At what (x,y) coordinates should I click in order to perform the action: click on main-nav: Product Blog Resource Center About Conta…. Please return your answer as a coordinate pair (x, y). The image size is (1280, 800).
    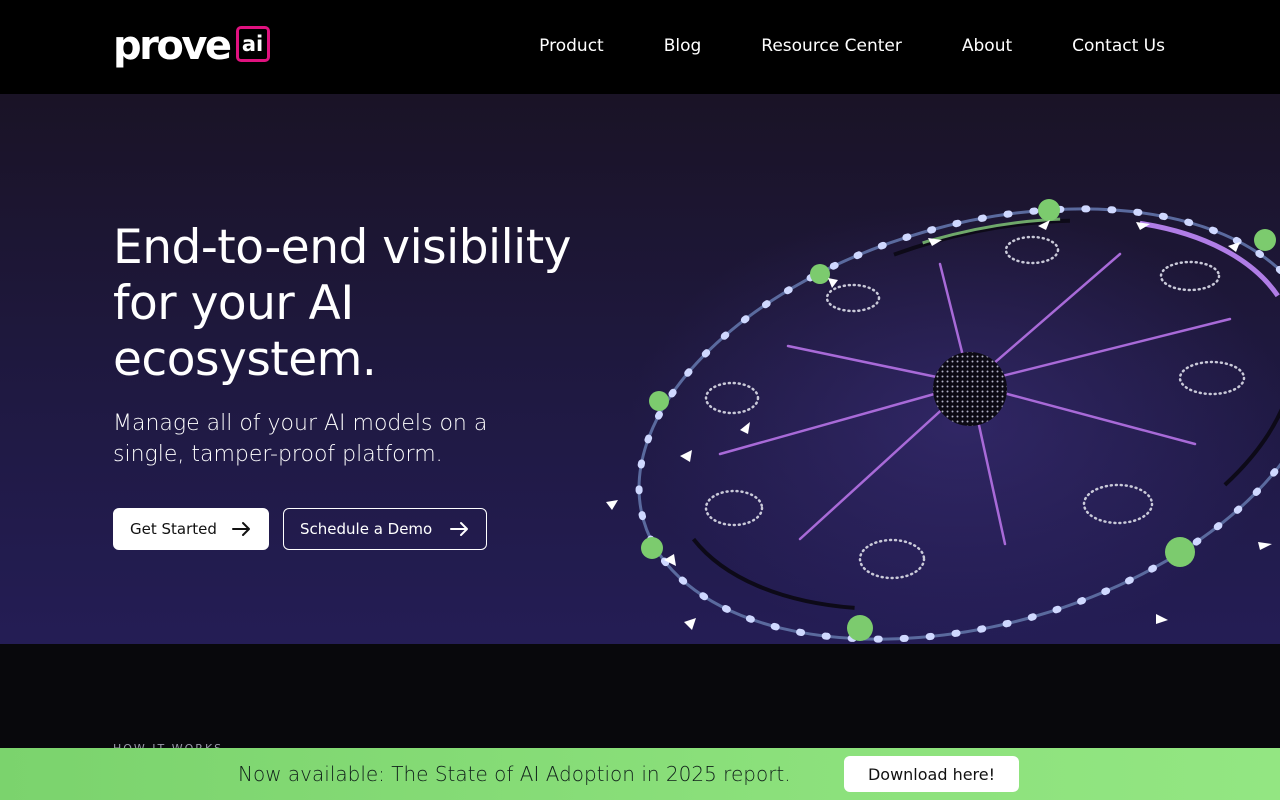
    Looking at the image, I should click on (852, 46).